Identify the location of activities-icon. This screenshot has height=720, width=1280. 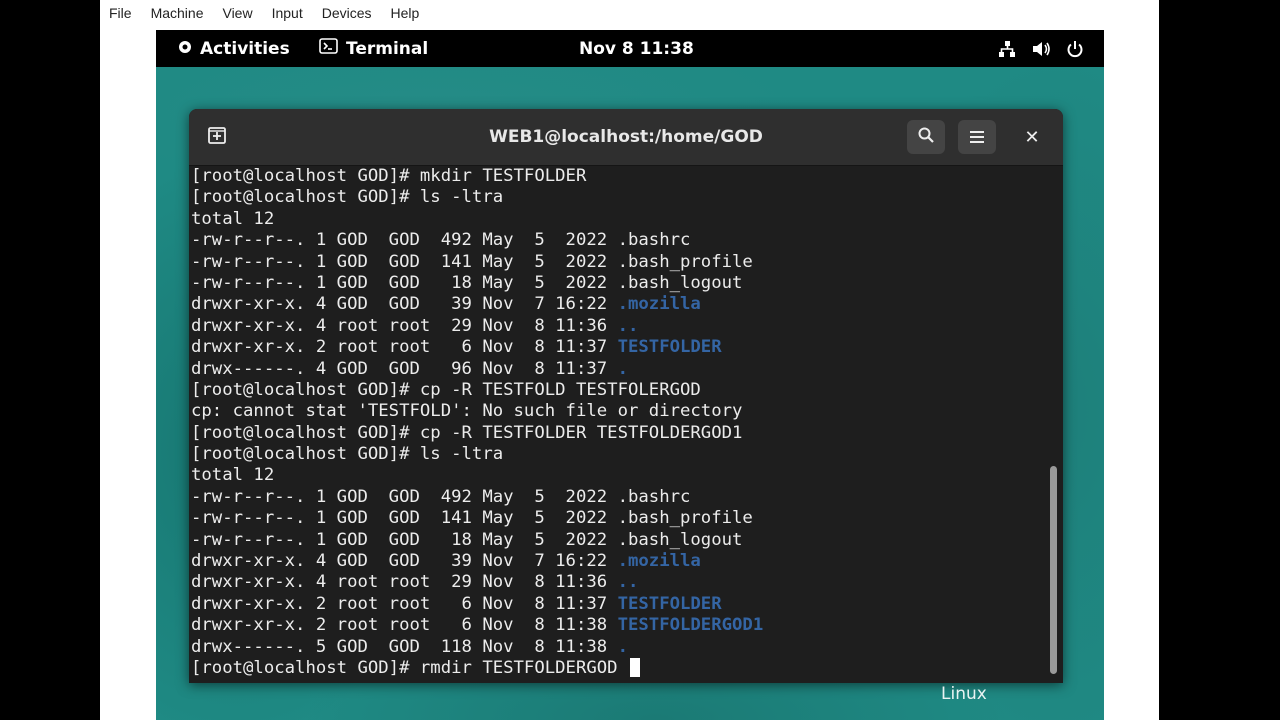
(185, 49).